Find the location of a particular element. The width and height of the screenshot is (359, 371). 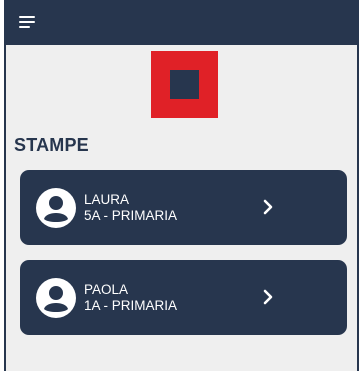

app-logo-inner-square is located at coordinates (184, 84).